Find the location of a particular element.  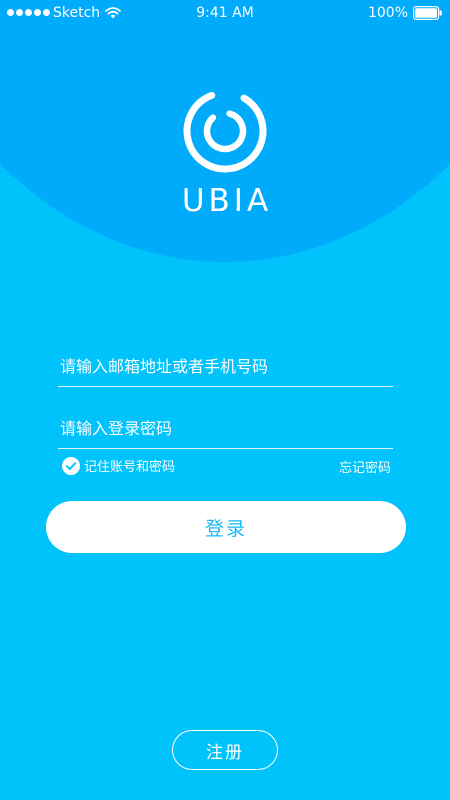

battery-icon is located at coordinates (427, 13).